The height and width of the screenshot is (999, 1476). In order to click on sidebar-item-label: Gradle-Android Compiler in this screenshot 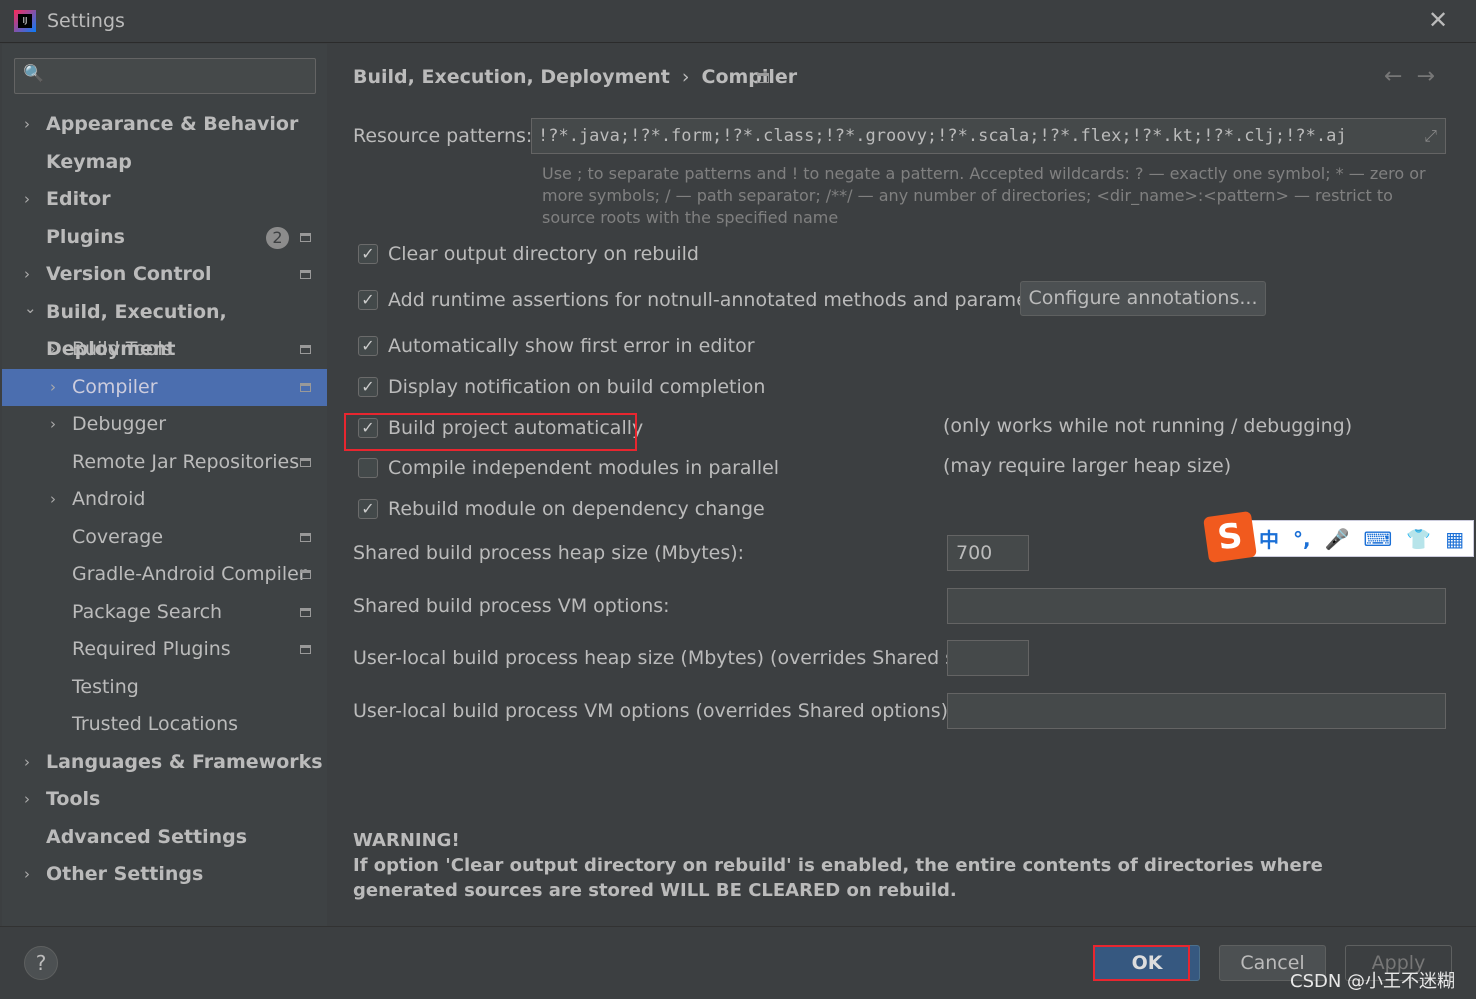, I will do `click(189, 574)`.